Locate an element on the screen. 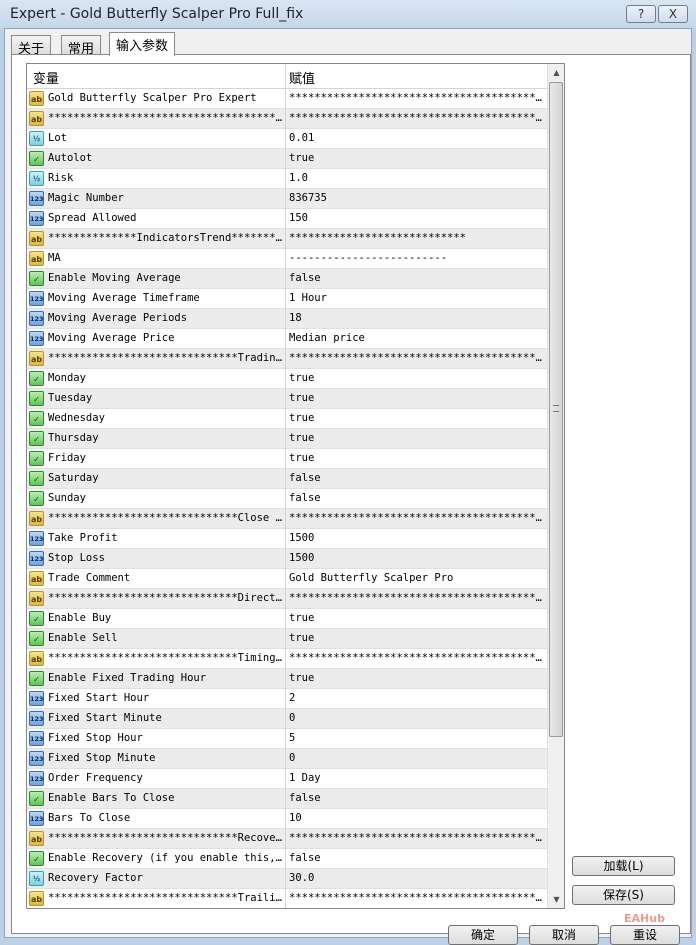 This screenshot has width=696, height=945. table-row: ✓ Enable Fixed Trading Hour true is located at coordinates (287, 679).